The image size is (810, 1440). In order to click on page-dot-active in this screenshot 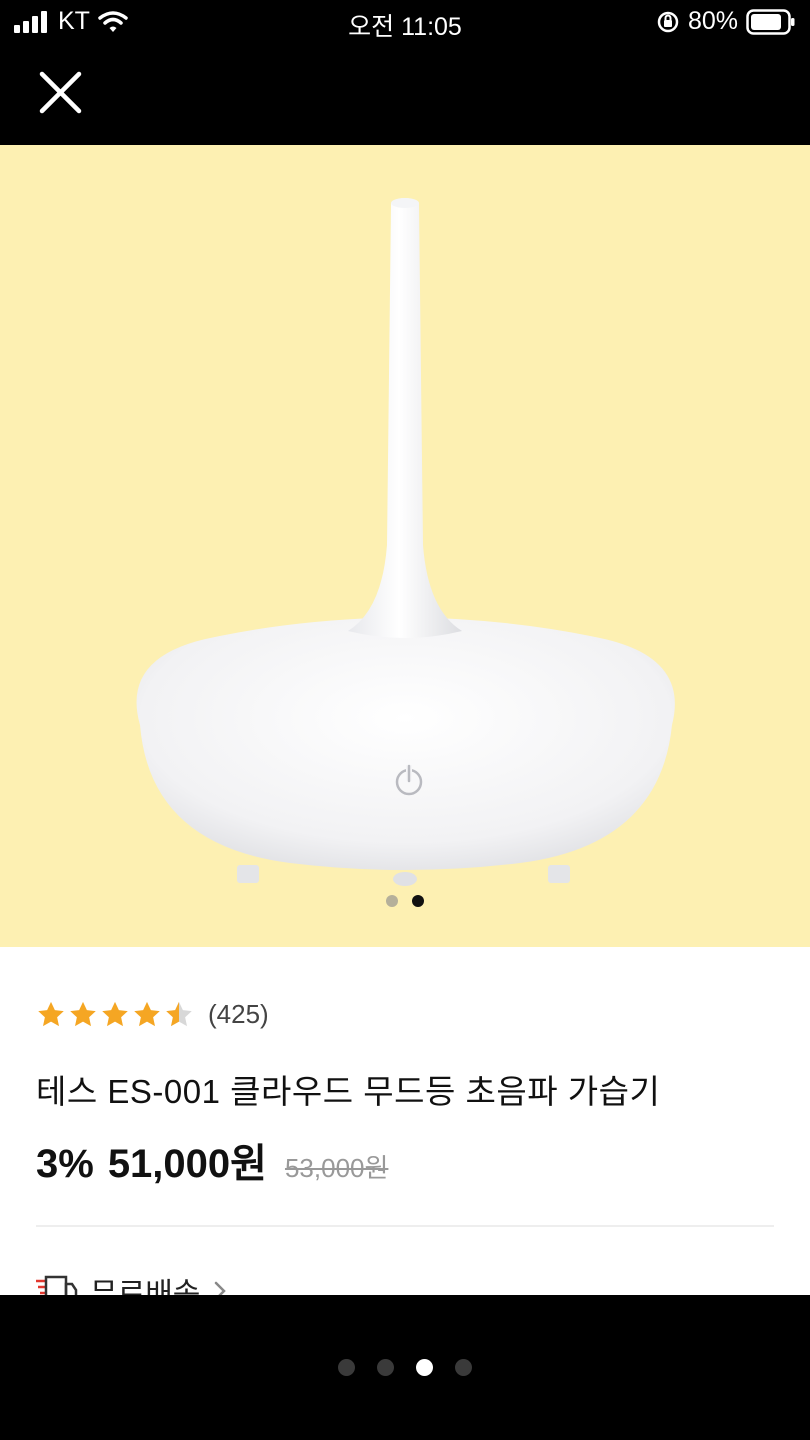, I will do `click(424, 1367)`.